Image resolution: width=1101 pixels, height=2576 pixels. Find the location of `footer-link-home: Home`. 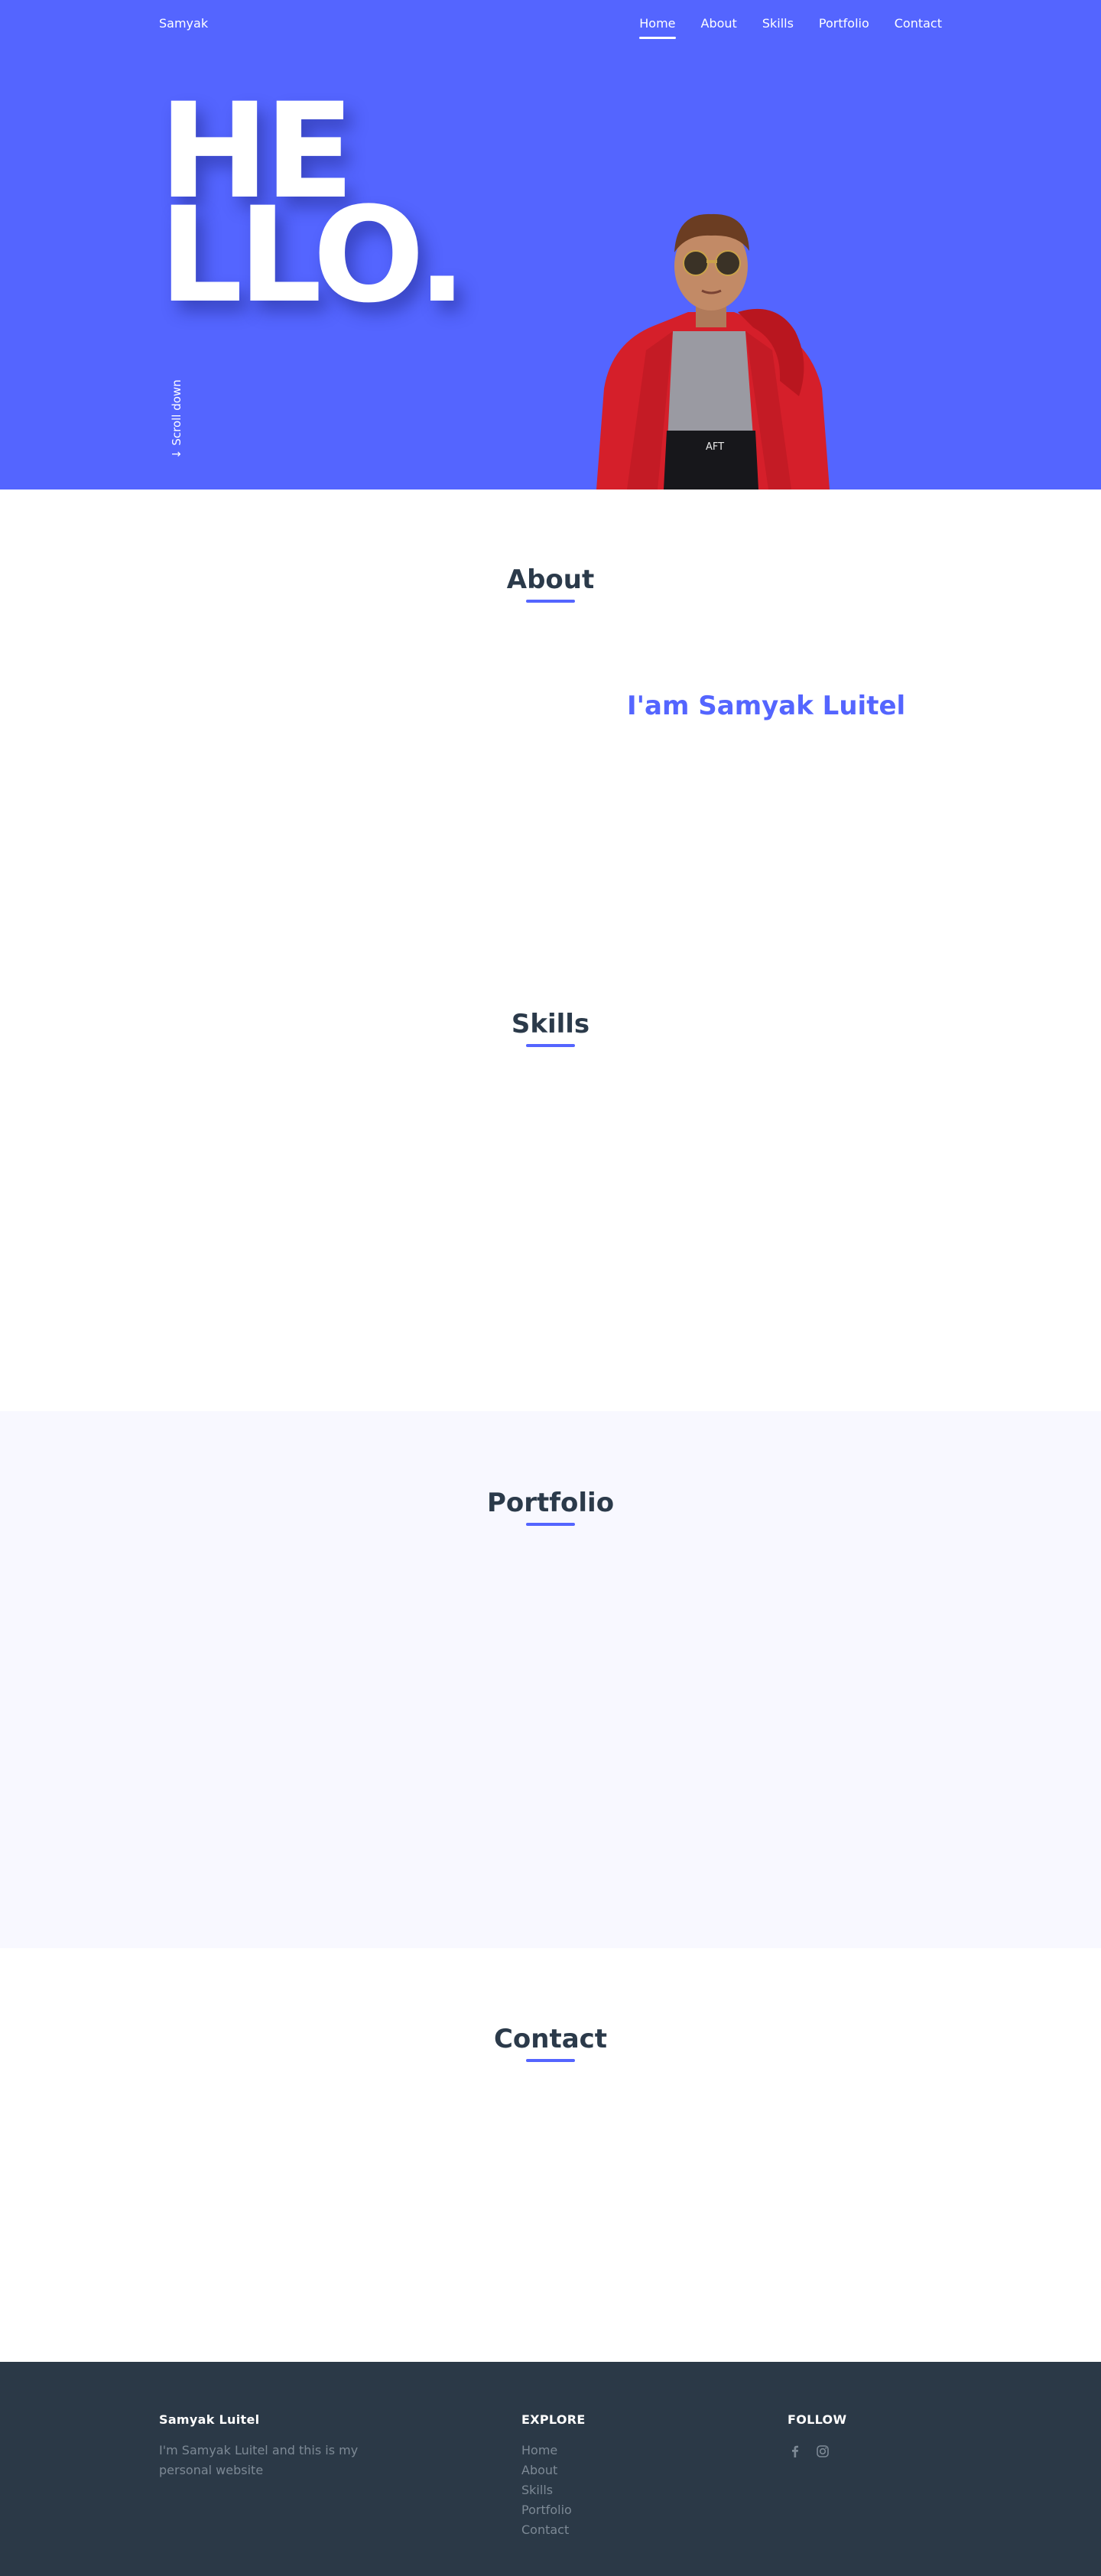

footer-link-home: Home is located at coordinates (553, 2451).